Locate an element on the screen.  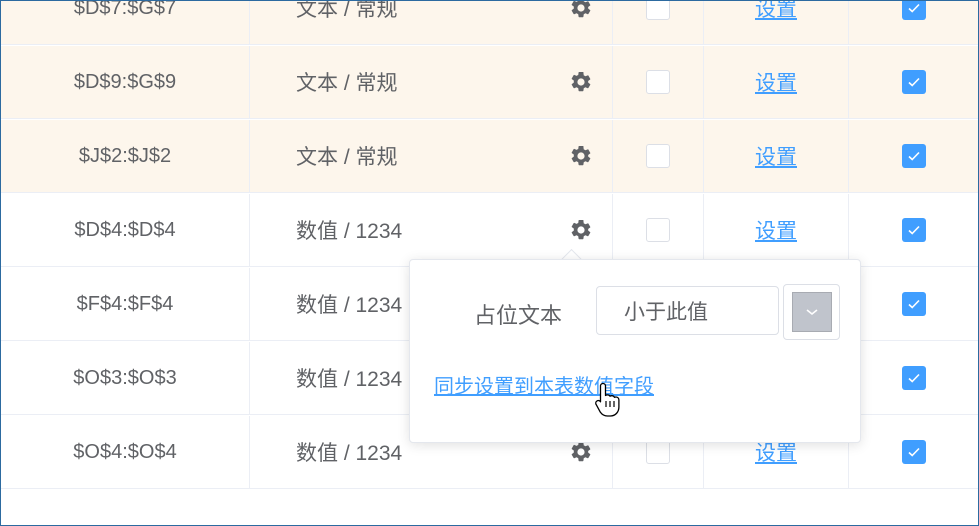
table-row: $D$7:$G$7 文本 / 常规 设置 is located at coordinates (489, 22).